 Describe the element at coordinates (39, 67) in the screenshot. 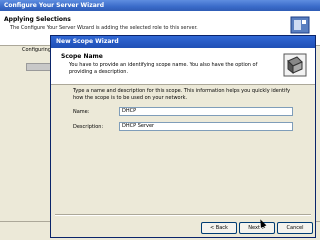

I see `outer-progress-bar` at that location.